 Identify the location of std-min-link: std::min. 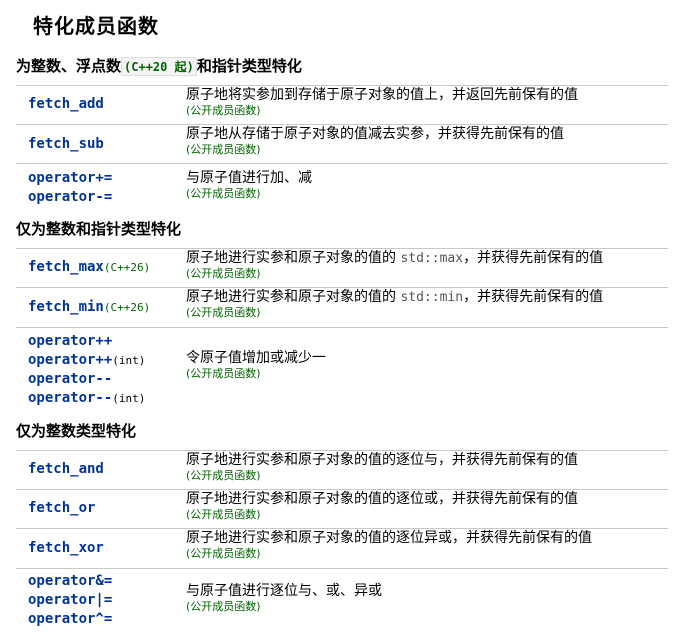
(431, 297).